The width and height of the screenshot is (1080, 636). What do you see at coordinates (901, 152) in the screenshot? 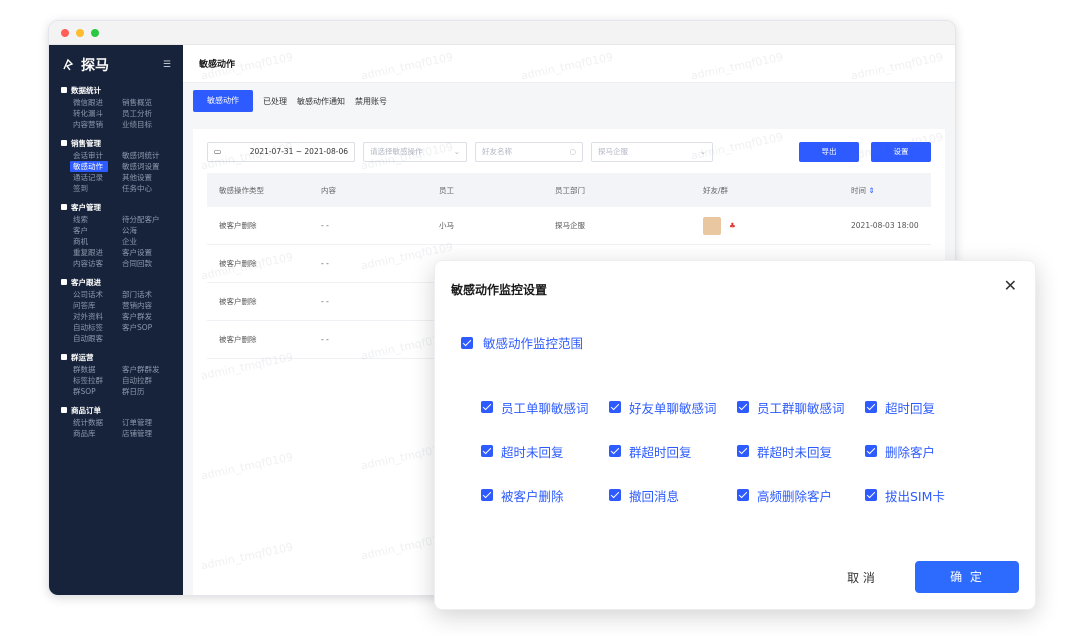
I see `settings-button: 设置` at bounding box center [901, 152].